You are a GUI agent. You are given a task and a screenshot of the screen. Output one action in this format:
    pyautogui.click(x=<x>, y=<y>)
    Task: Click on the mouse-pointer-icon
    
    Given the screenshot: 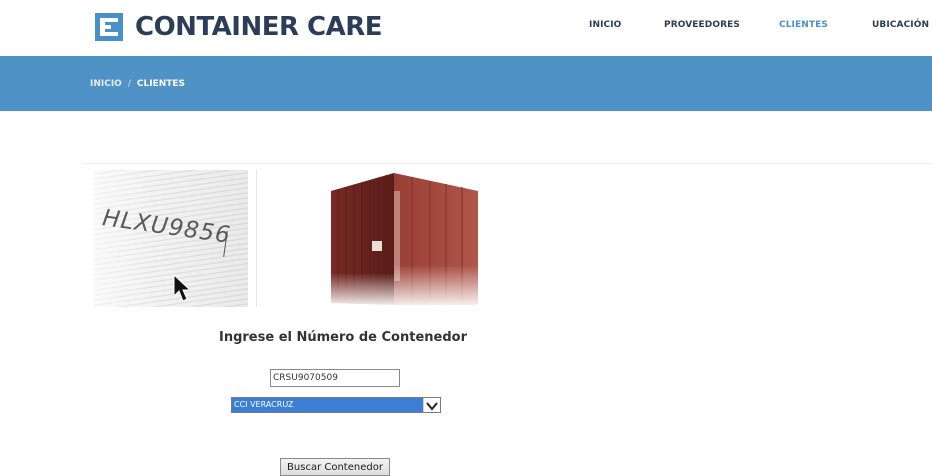 What is the action you would take?
    pyautogui.click(x=182, y=288)
    